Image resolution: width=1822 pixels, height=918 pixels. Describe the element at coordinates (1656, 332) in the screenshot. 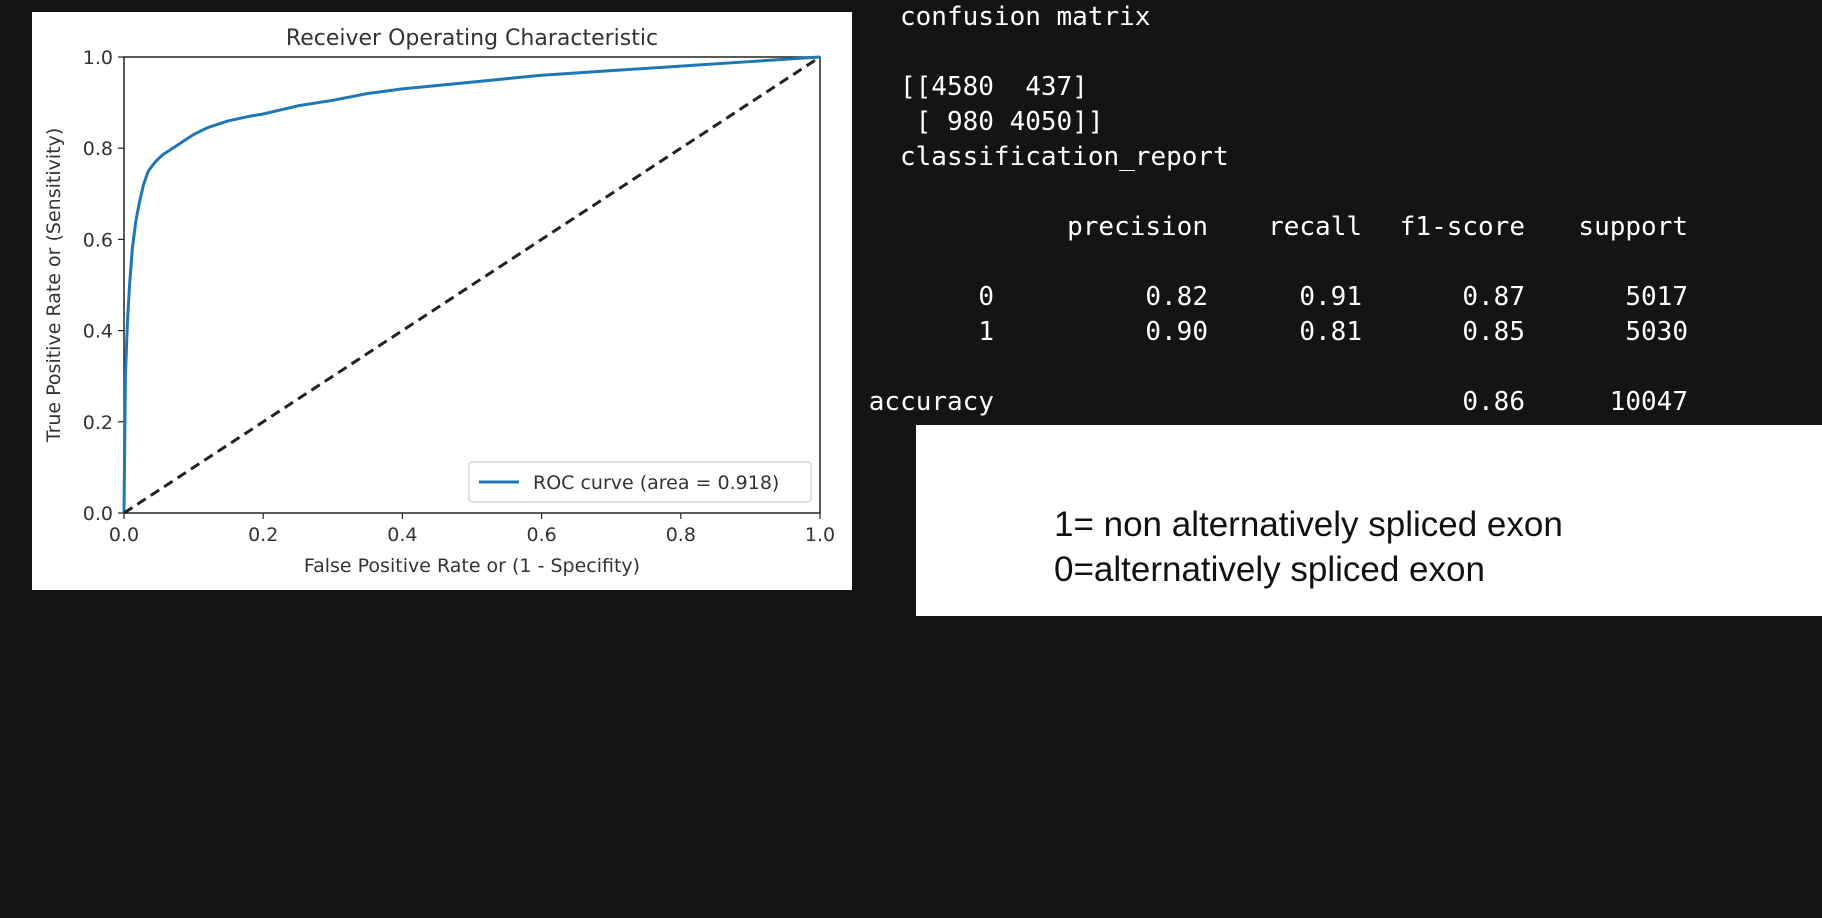

I see `report-cell: 5030` at that location.